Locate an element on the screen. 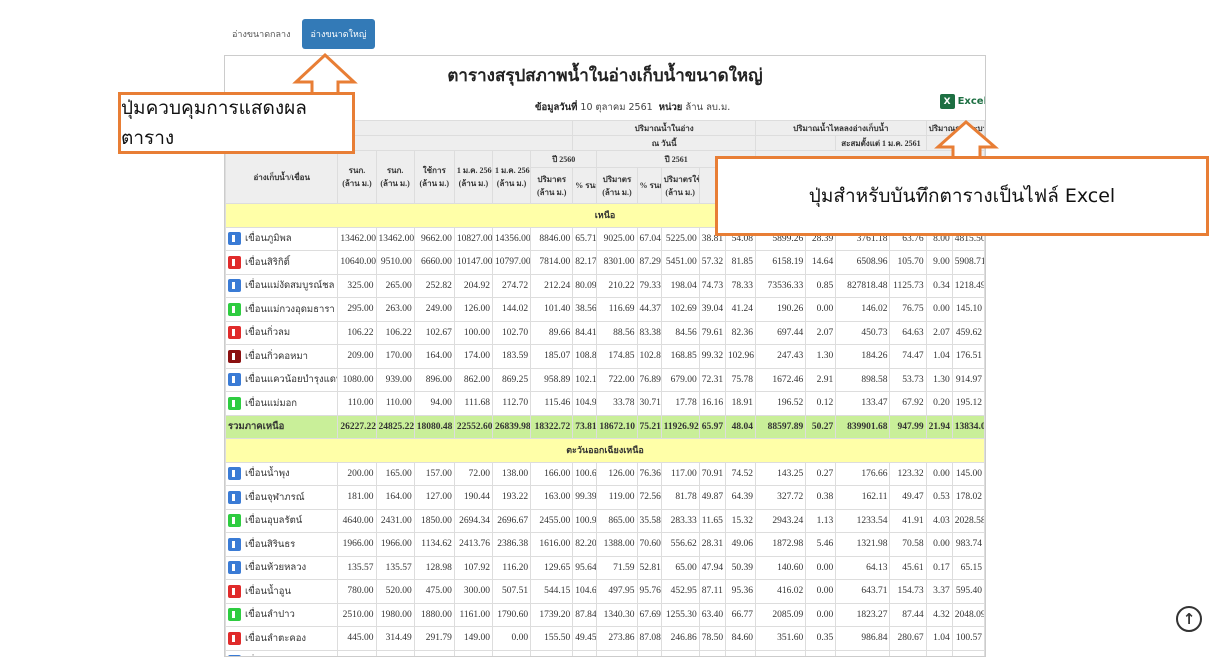 The width and height of the screenshot is (1209, 657). table-cell: 497.95 is located at coordinates (617, 591).